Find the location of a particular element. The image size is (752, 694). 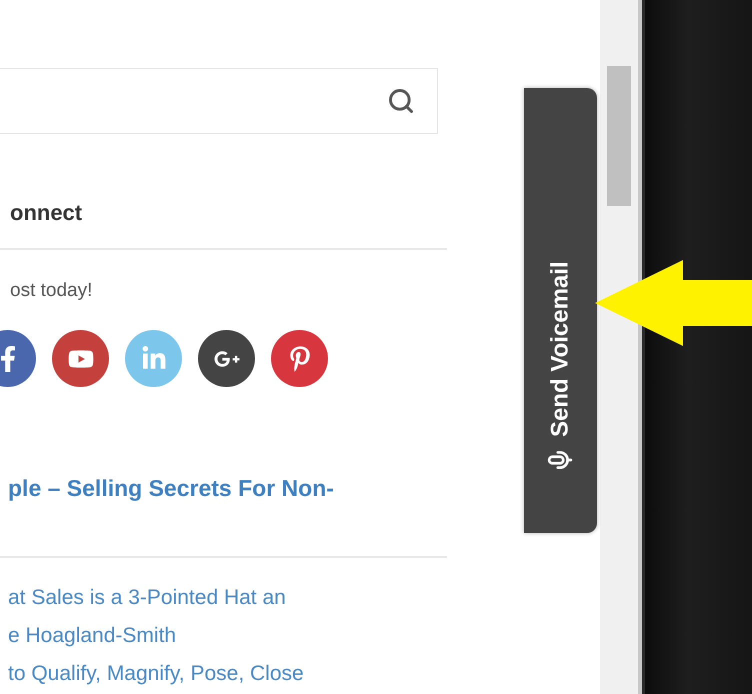

post-link: at Sales is a 3-Pointed Hat an is located at coordinates (147, 598).